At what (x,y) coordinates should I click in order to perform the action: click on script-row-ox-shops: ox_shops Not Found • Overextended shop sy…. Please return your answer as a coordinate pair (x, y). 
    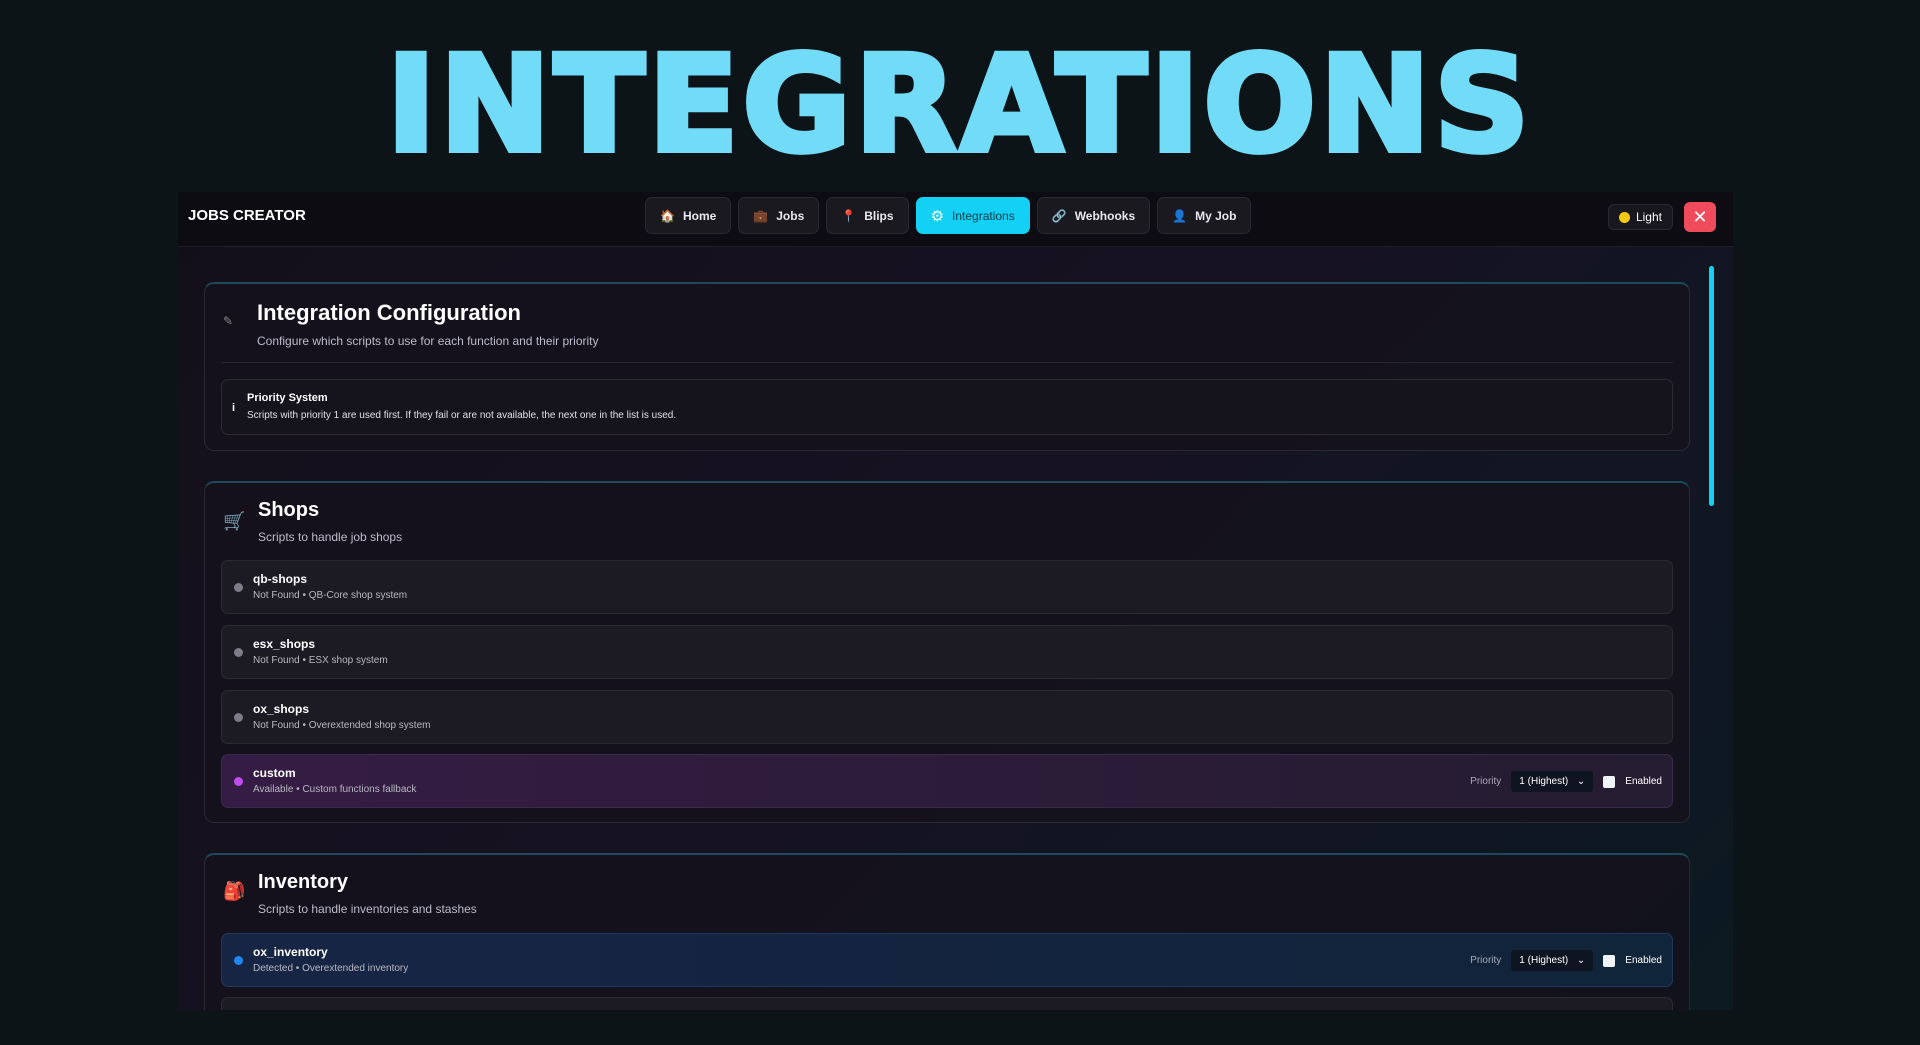
    Looking at the image, I should click on (947, 717).